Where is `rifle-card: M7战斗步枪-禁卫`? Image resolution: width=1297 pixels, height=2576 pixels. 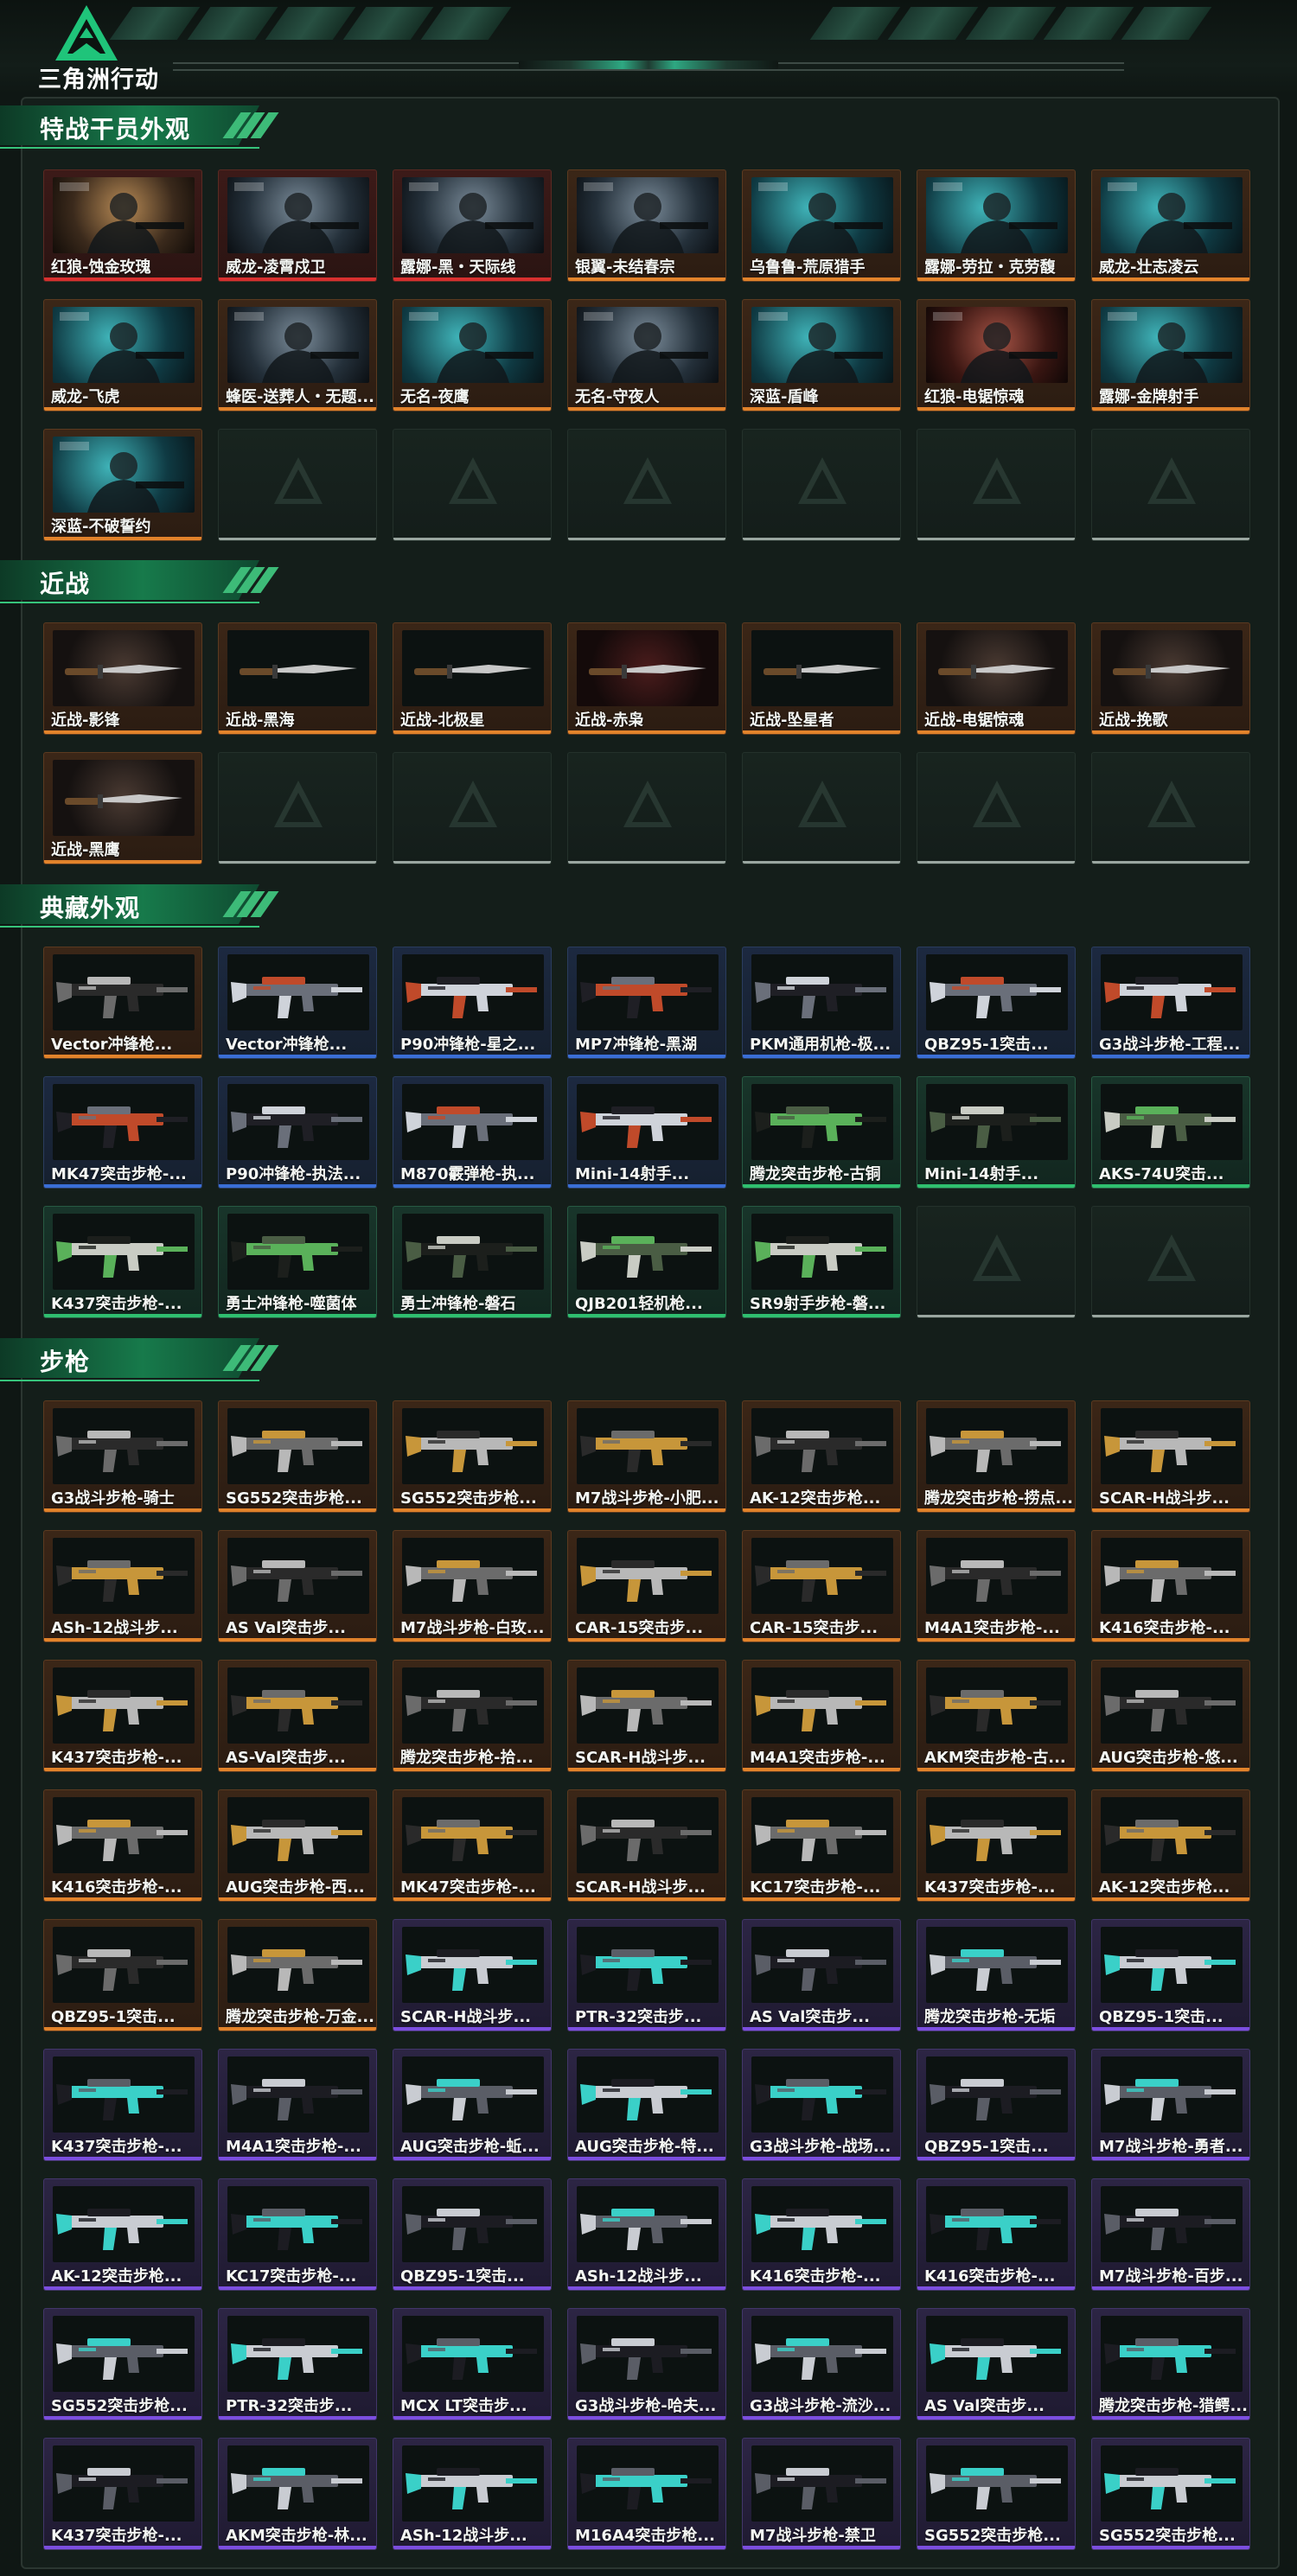
rifle-card: M7战斗步枪-禁卫 is located at coordinates (822, 2494).